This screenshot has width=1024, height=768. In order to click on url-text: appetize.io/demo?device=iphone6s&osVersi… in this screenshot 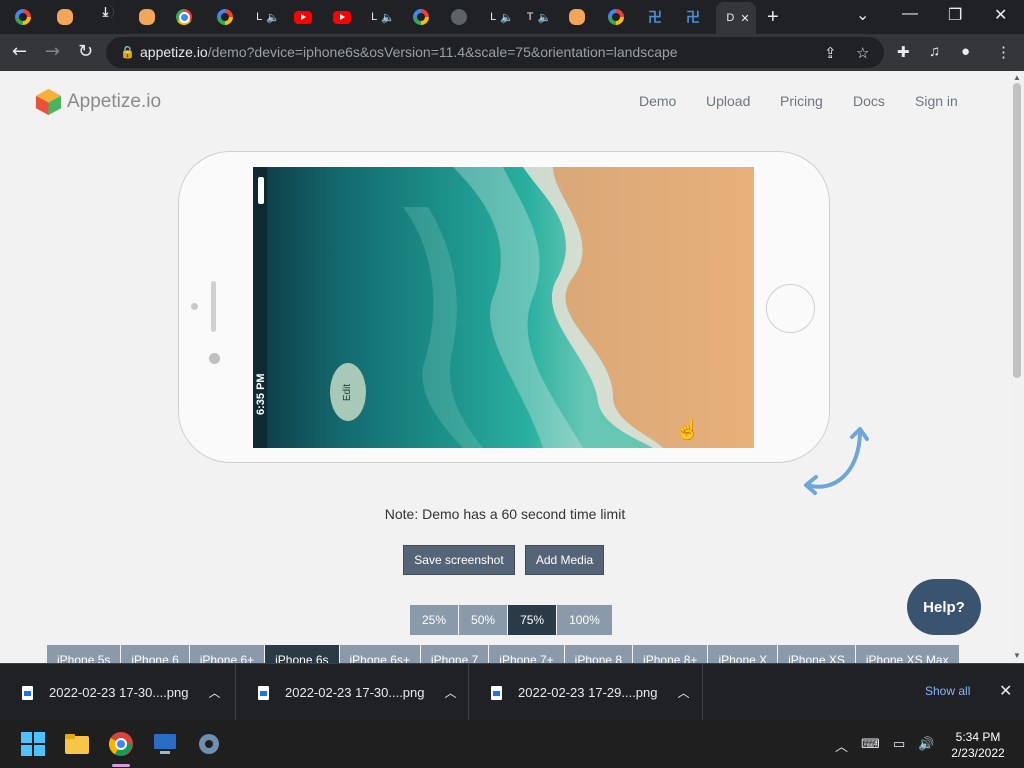, I will do `click(409, 52)`.